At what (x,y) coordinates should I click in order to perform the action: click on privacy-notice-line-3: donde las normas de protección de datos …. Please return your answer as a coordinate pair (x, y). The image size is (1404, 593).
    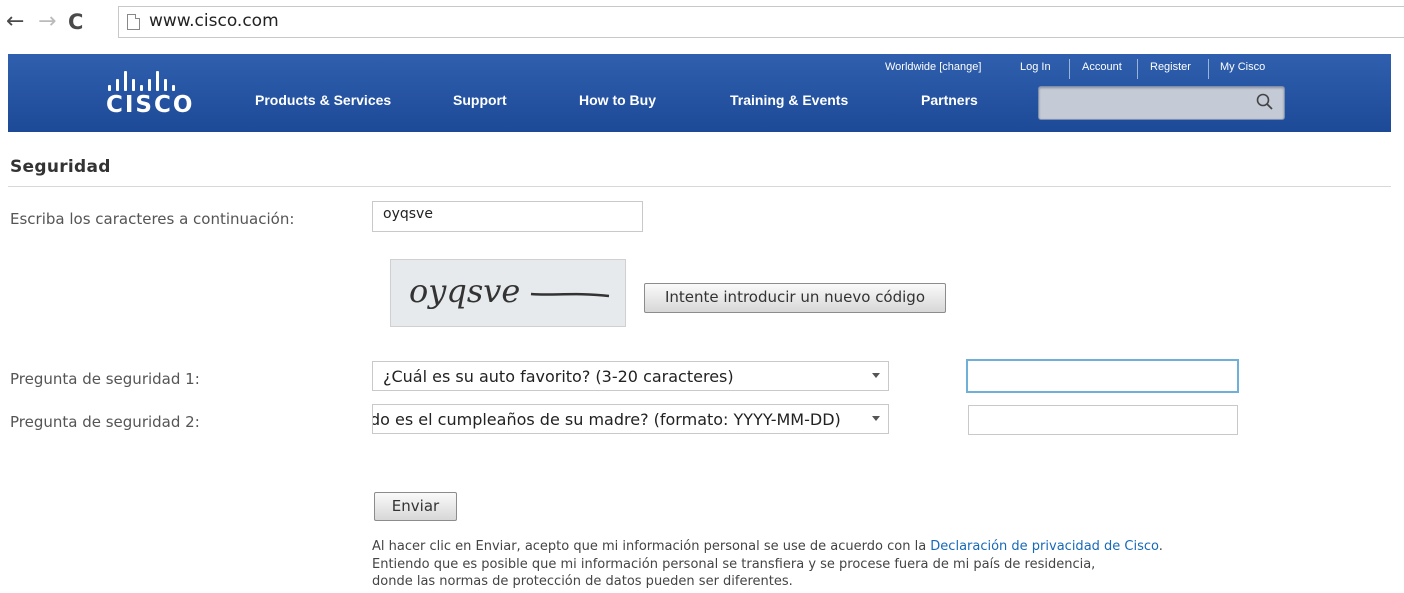
    Looking at the image, I should click on (582, 581).